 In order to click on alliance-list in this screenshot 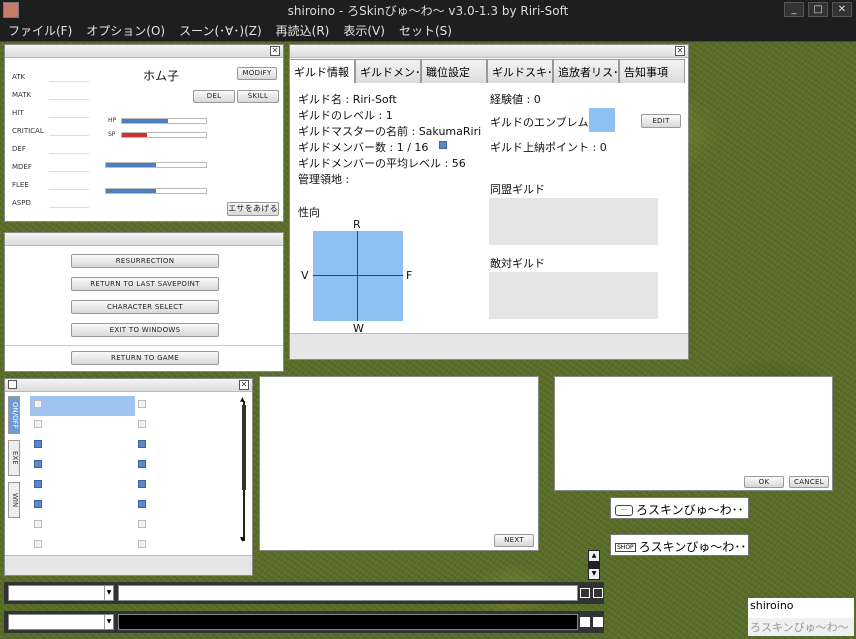, I will do `click(573, 221)`.